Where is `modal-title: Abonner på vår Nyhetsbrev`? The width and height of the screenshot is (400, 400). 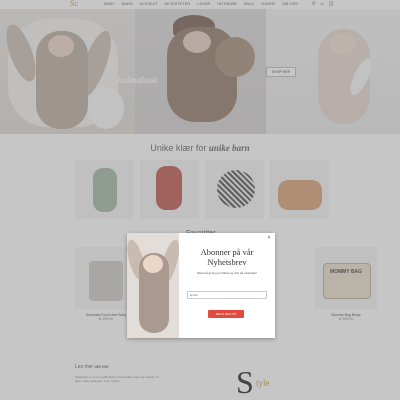
modal-title: Abonner på vår Nyhetsbrev is located at coordinates (227, 257).